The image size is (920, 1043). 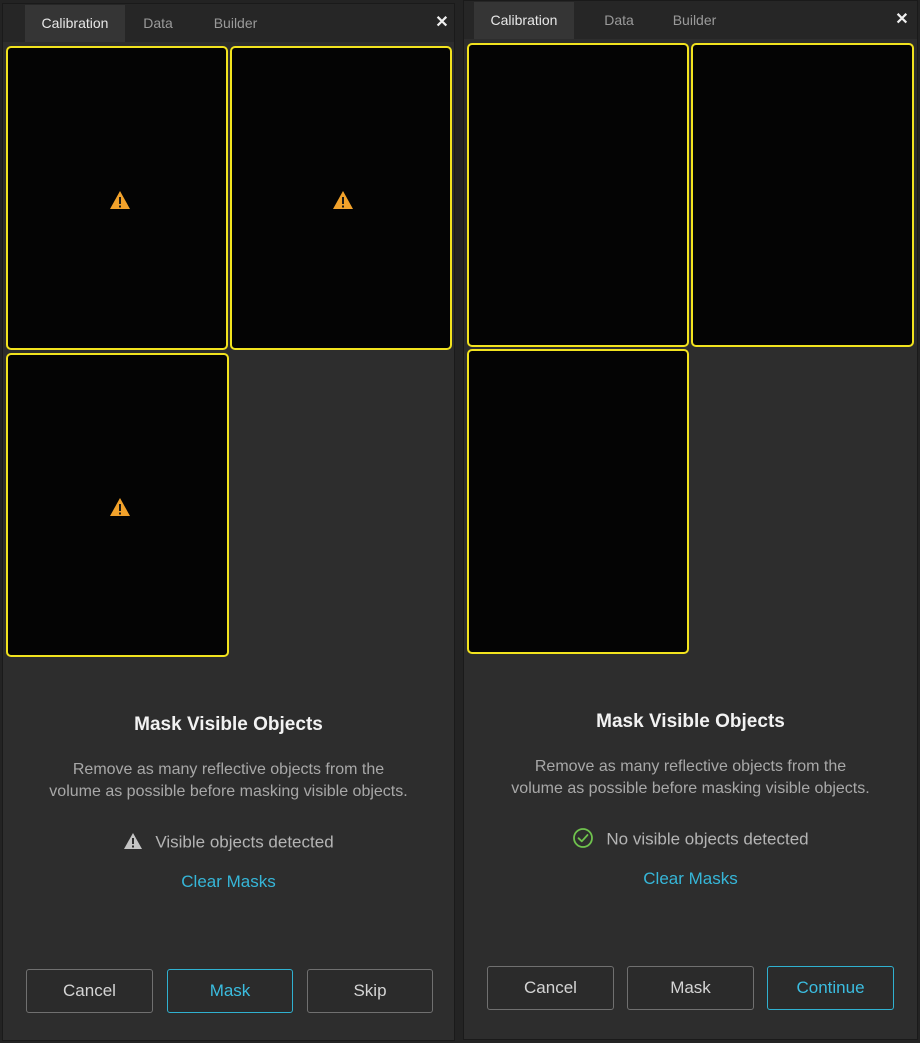 I want to click on status-row: Visible objects detected, so click(x=228, y=842).